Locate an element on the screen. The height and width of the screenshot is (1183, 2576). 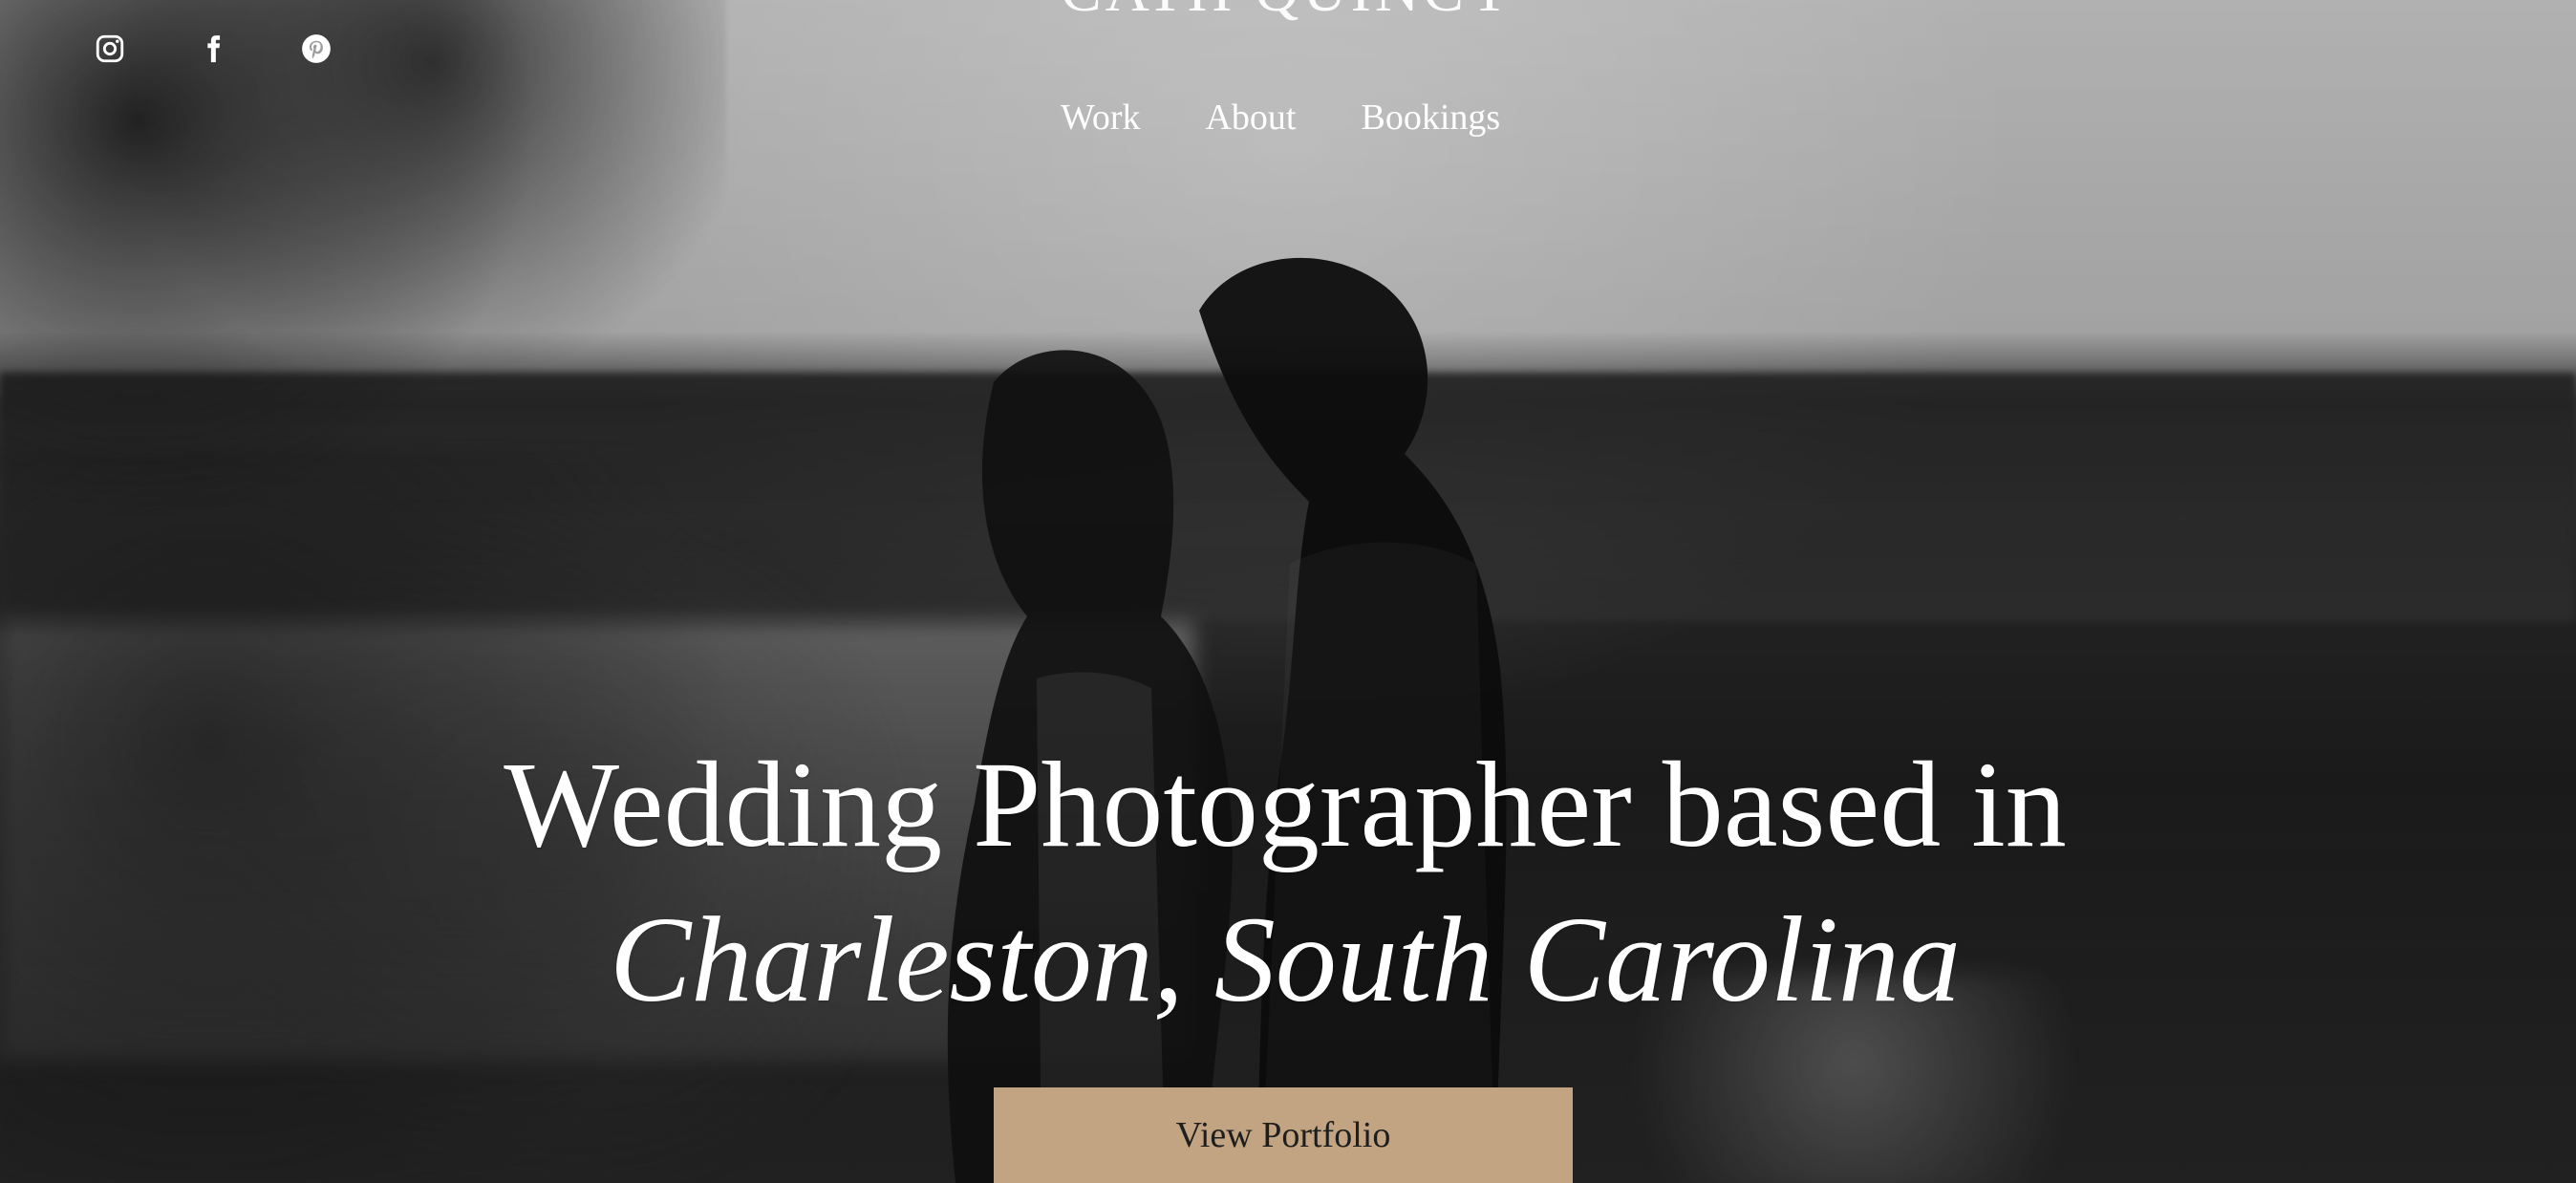
pinterest-icon is located at coordinates (316, 48).